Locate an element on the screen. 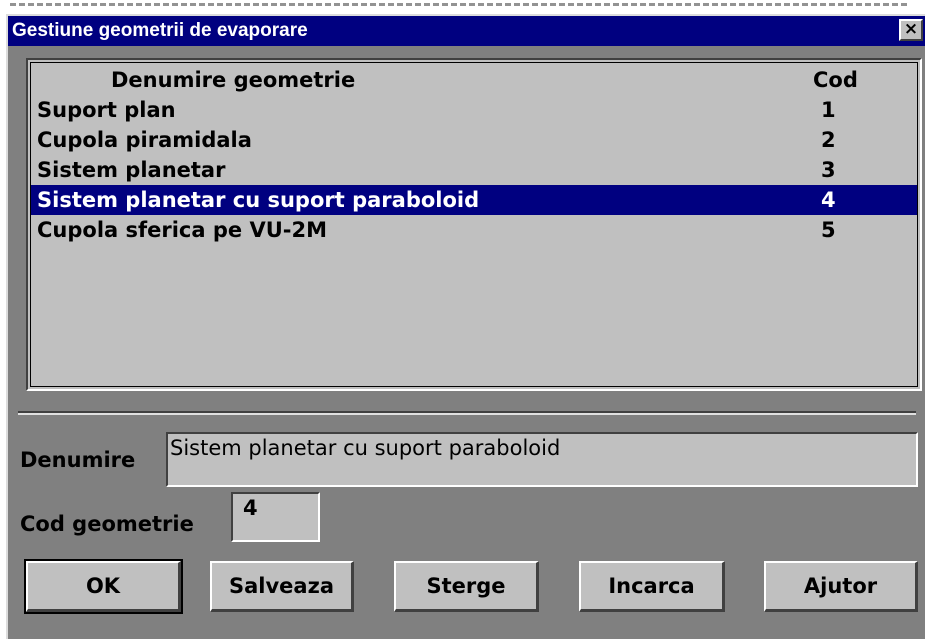 This screenshot has height=639, width=925. close-button: × is located at coordinates (911, 30).